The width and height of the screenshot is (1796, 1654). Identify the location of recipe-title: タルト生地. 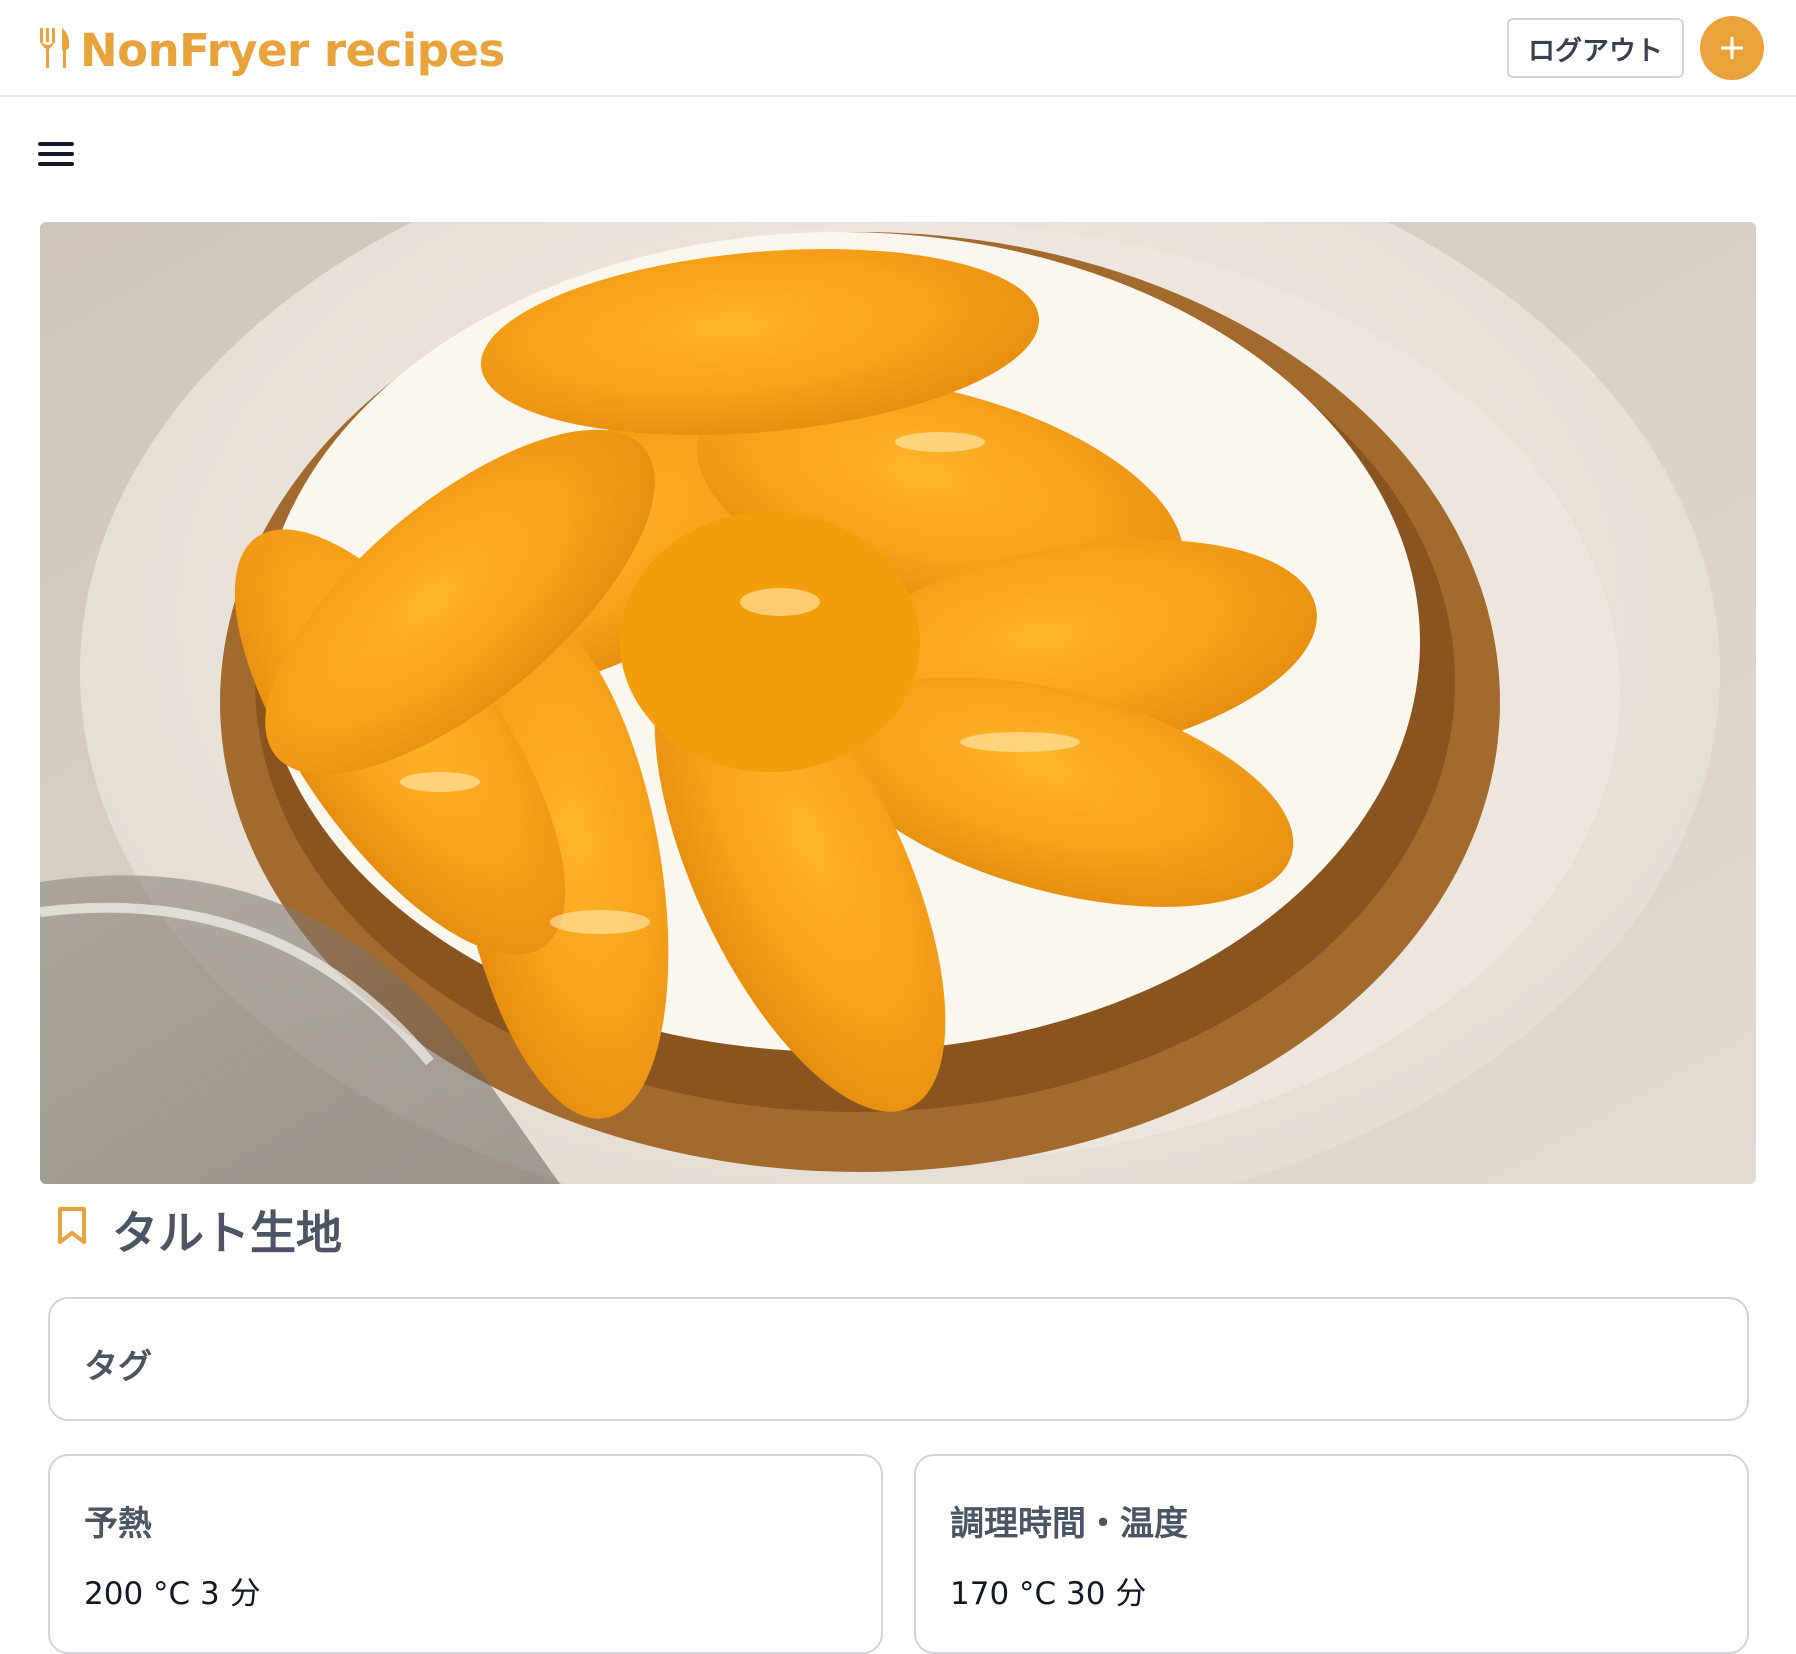
(227, 1233).